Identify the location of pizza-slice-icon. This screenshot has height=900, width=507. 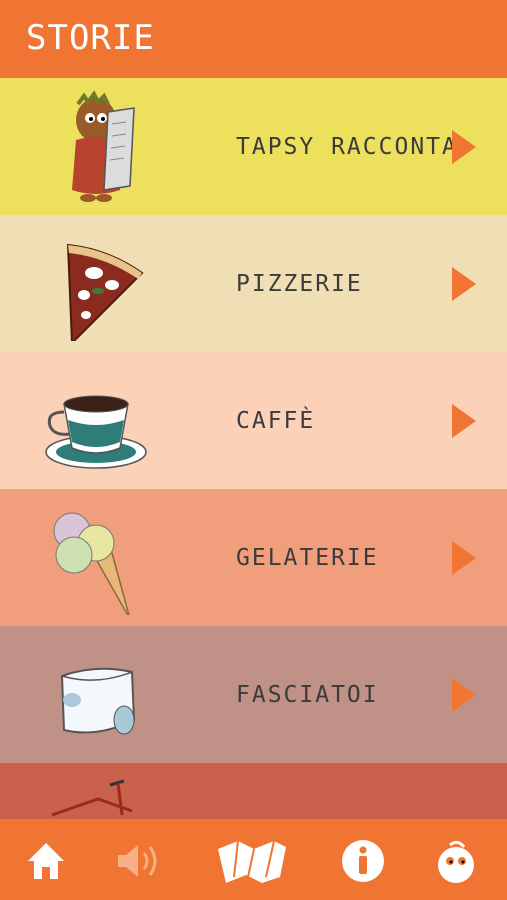
(105, 292).